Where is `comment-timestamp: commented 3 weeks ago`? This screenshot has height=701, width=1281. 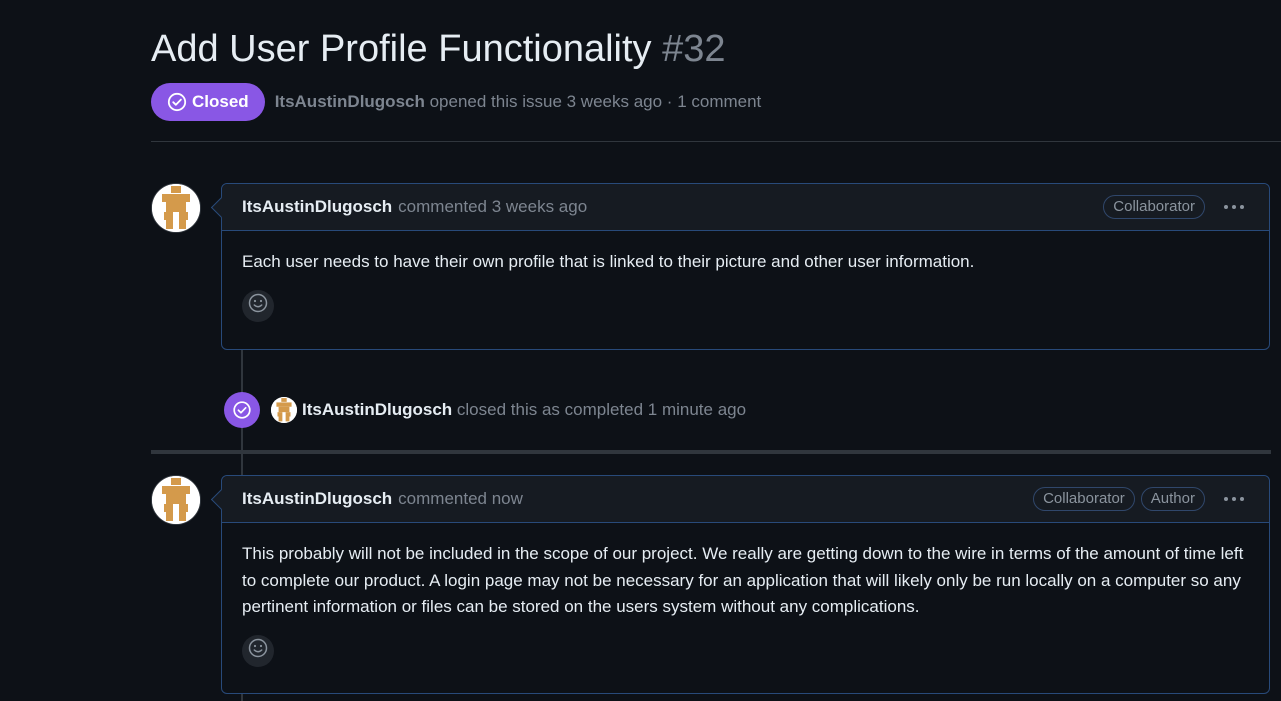
comment-timestamp: commented 3 weeks ago is located at coordinates (492, 207).